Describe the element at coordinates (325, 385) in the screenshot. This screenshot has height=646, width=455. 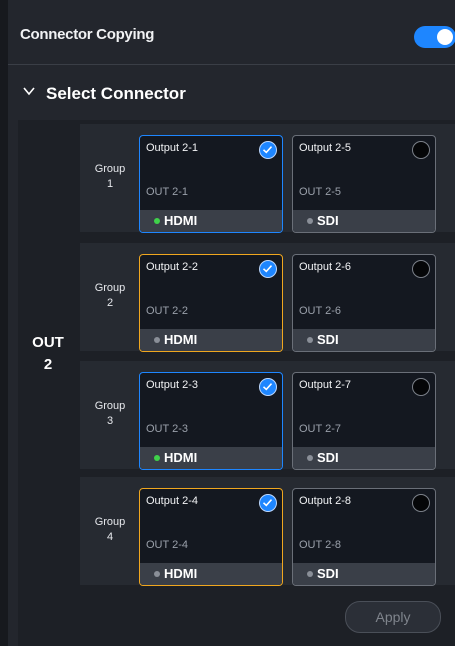
I see `connector-title: Output 2-7` at that location.